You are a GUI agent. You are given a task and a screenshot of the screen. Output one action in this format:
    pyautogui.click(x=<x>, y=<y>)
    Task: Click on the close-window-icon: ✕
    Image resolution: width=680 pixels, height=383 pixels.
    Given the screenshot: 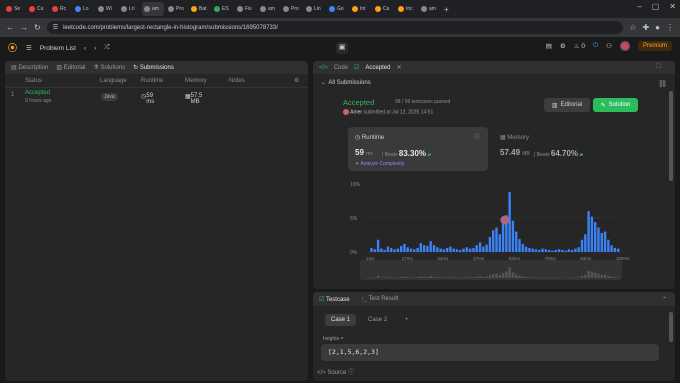 What is the action you would take?
    pyautogui.click(x=672, y=6)
    